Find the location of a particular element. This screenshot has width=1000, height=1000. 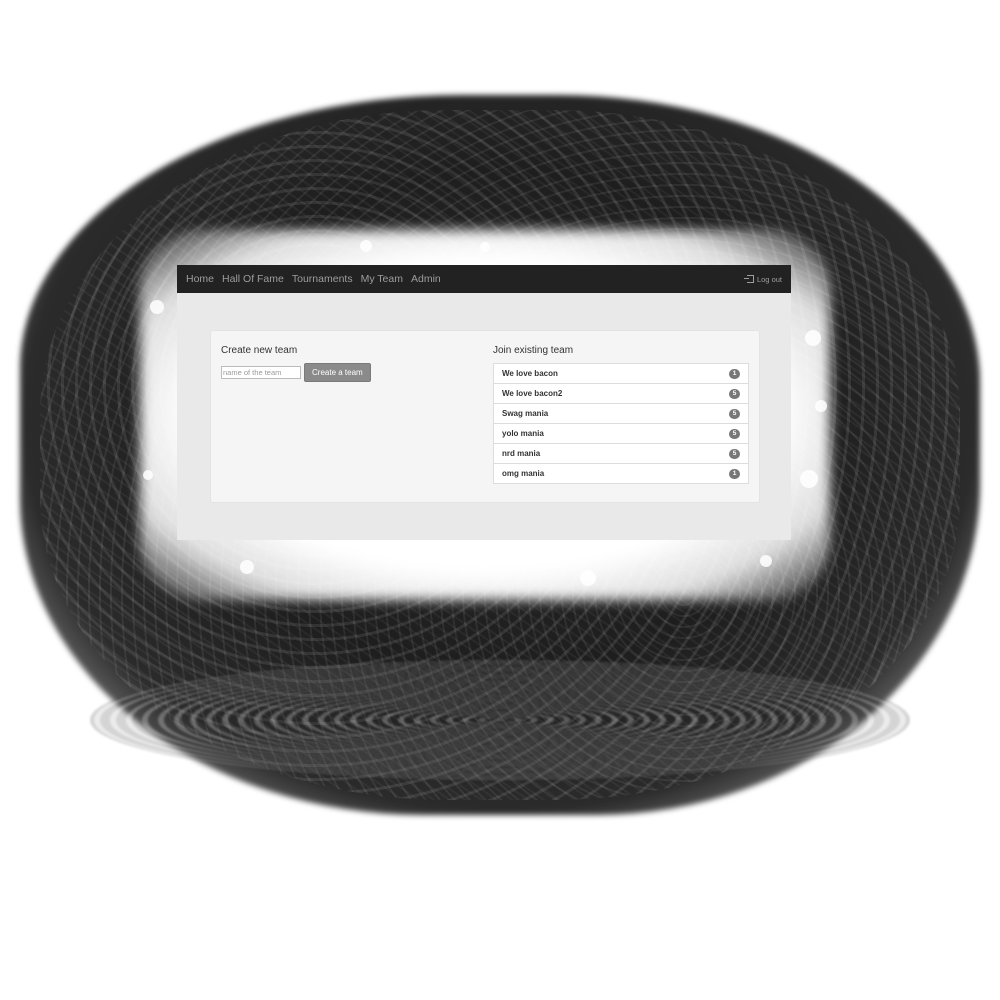

team-name: Swag mania is located at coordinates (525, 413).